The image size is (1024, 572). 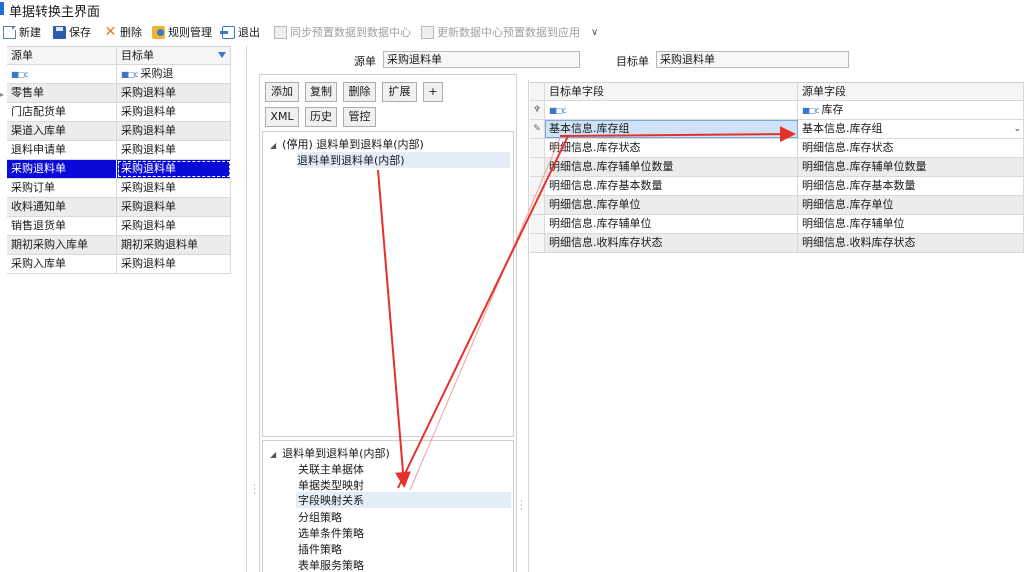 What do you see at coordinates (321, 92) in the screenshot?
I see `copy-button: 复制` at bounding box center [321, 92].